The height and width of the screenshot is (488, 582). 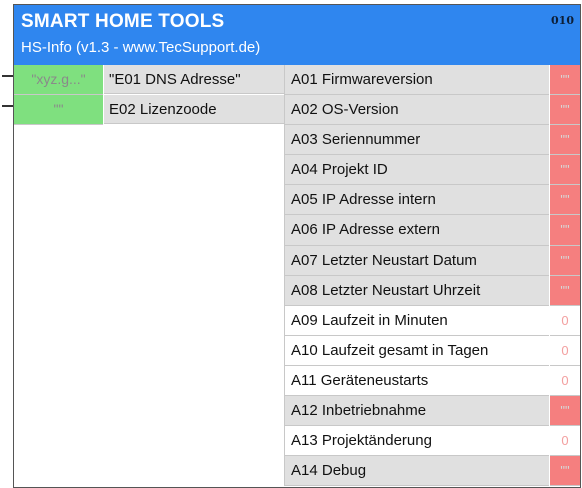 I want to click on block-id: 010, so click(x=562, y=20).